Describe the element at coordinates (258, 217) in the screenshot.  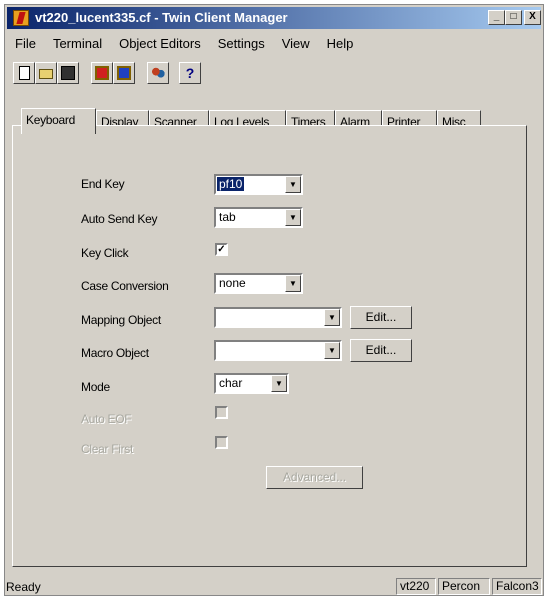
I see `auto-send-key-select: tab ▼` at that location.